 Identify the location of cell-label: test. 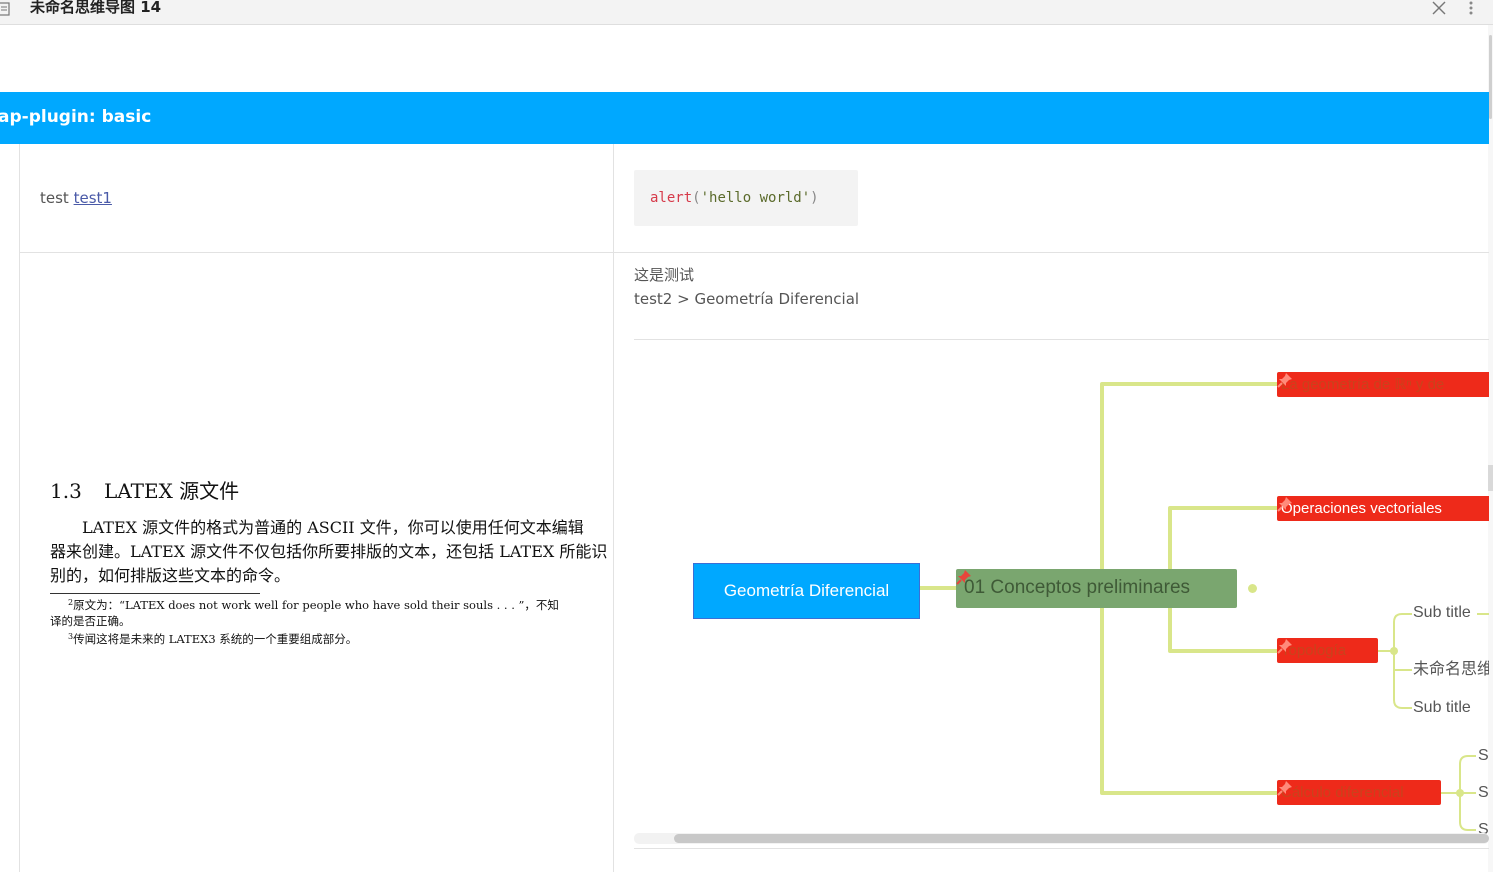
(57, 198).